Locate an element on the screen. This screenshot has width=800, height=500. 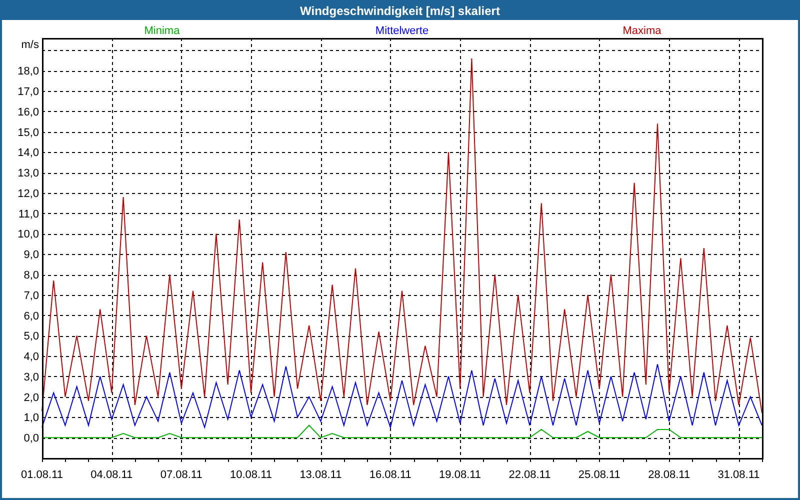
tick-label: 16.08.11 is located at coordinates (390, 475).